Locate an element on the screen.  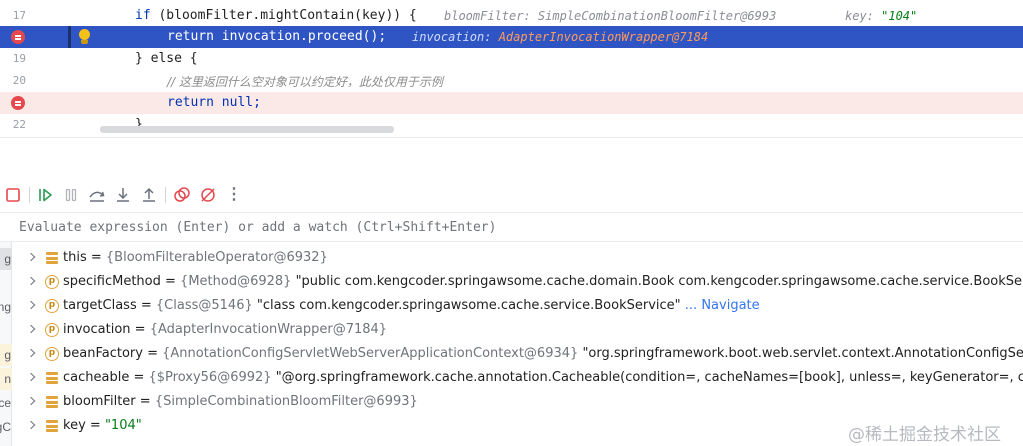
line-number: 22 is located at coordinates (19, 124).